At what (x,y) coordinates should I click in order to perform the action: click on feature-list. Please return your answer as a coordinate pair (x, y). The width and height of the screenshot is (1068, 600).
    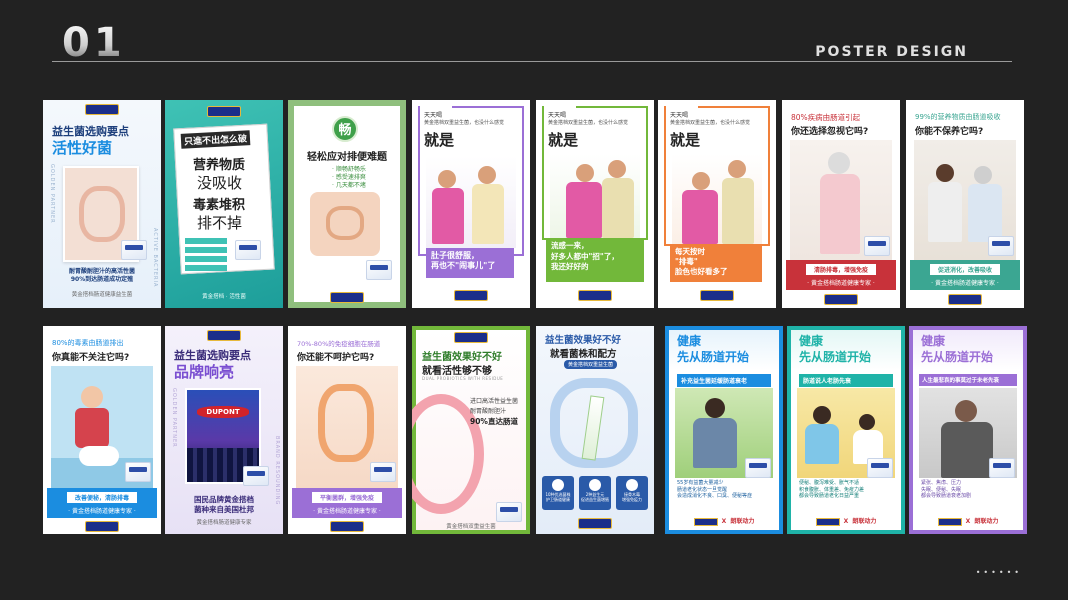
    Looking at the image, I should click on (206, 254).